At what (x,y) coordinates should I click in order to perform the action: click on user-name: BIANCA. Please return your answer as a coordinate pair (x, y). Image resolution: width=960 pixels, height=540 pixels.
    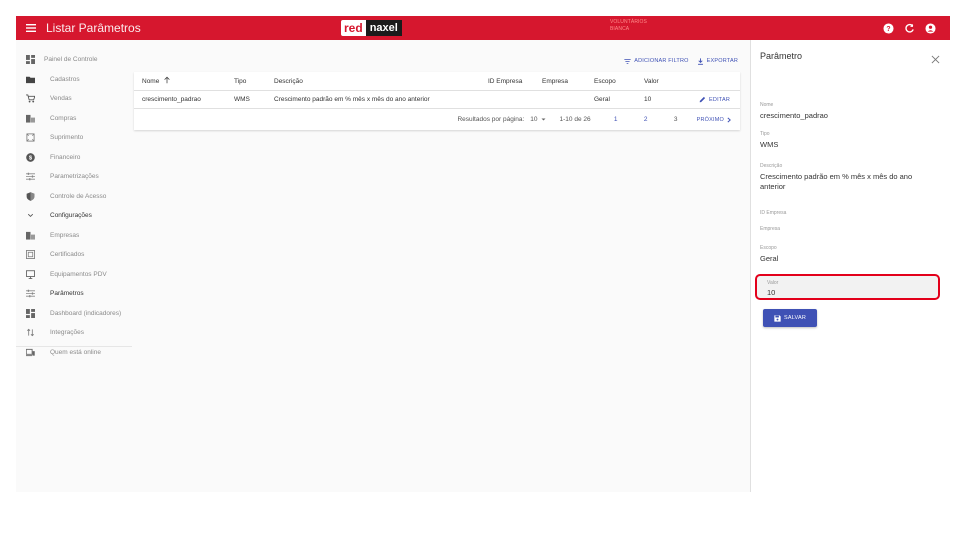
    Looking at the image, I should click on (620, 29).